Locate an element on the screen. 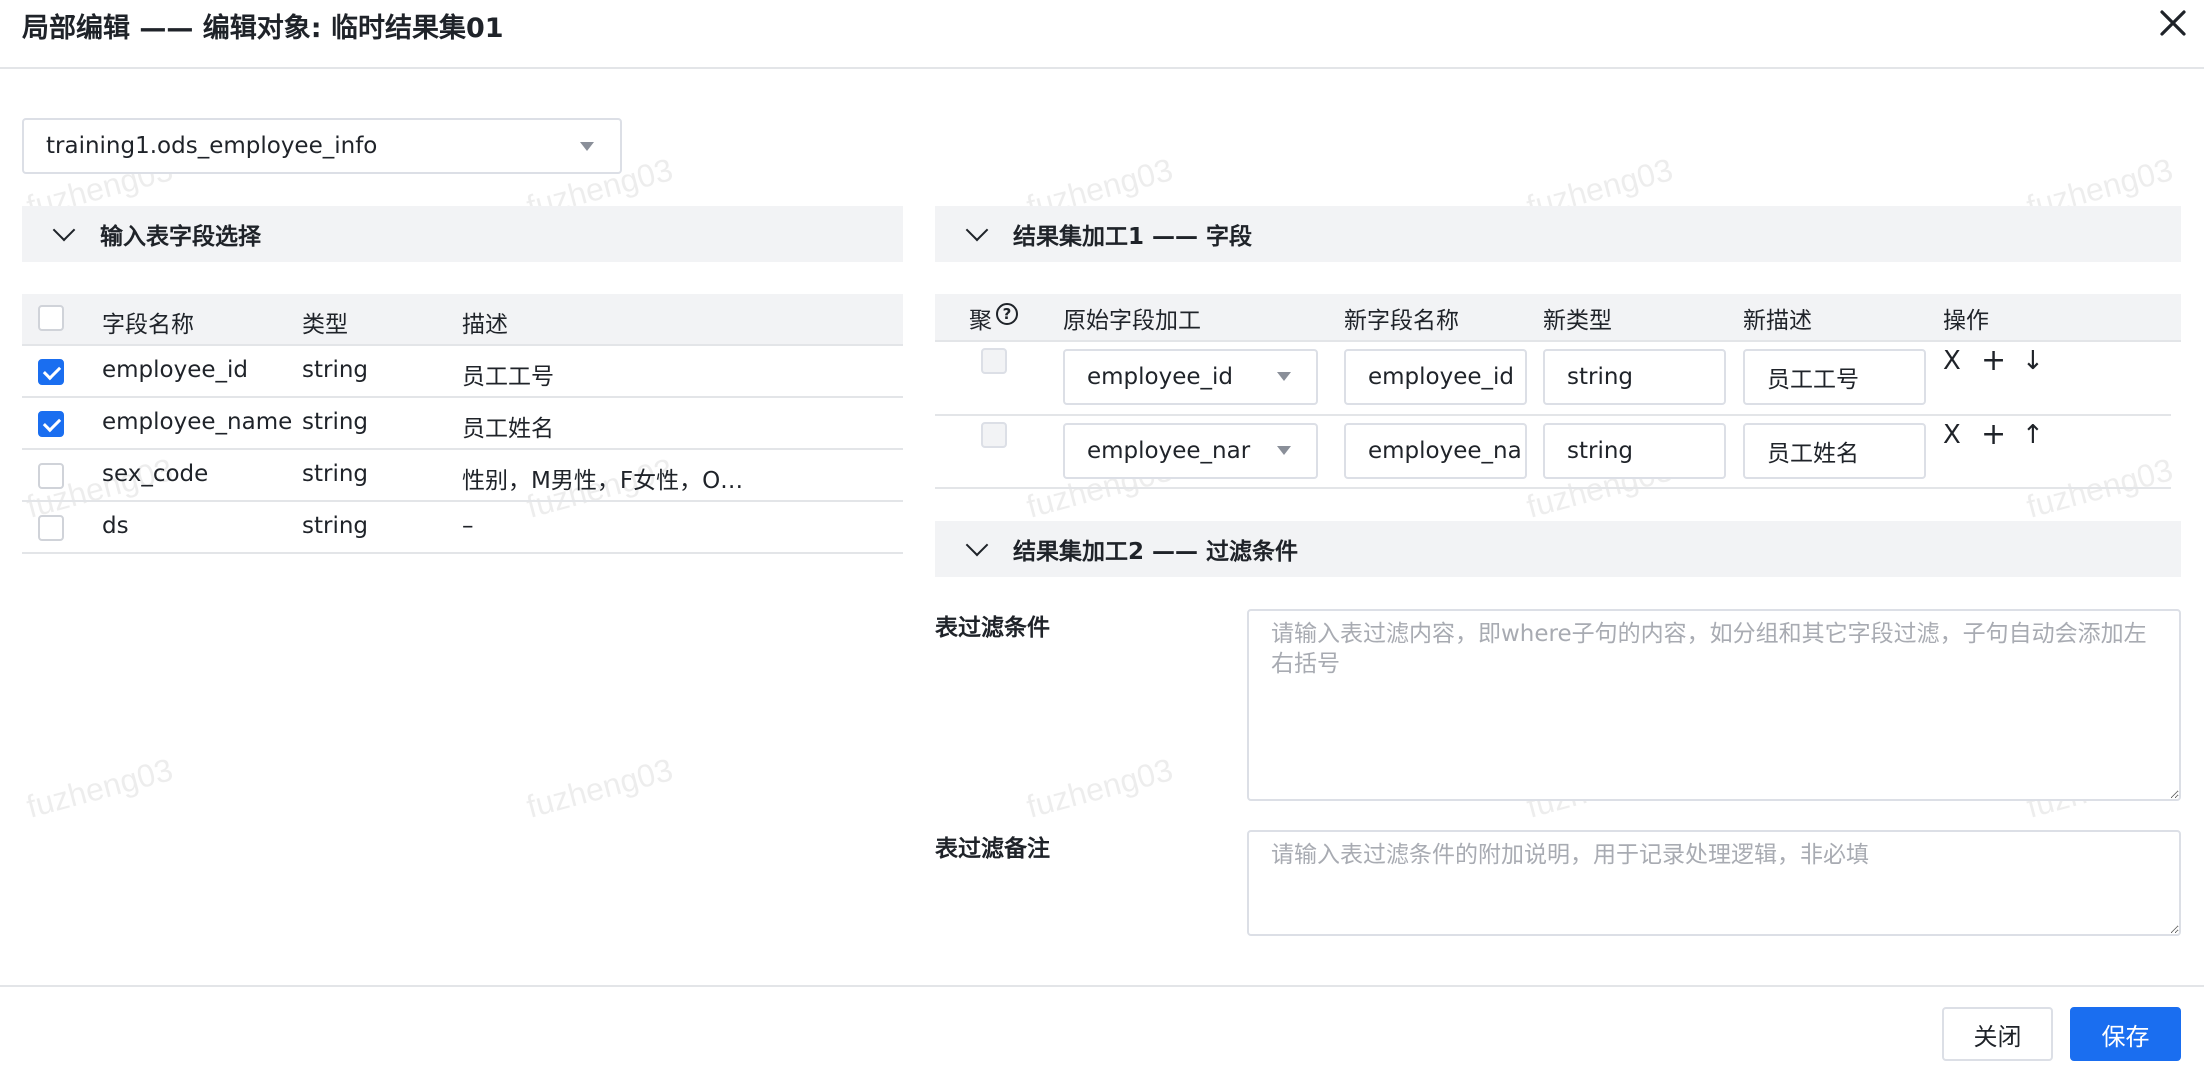 This screenshot has height=1074, width=2204. help-icon-glyph: ? is located at coordinates (1007, 314).